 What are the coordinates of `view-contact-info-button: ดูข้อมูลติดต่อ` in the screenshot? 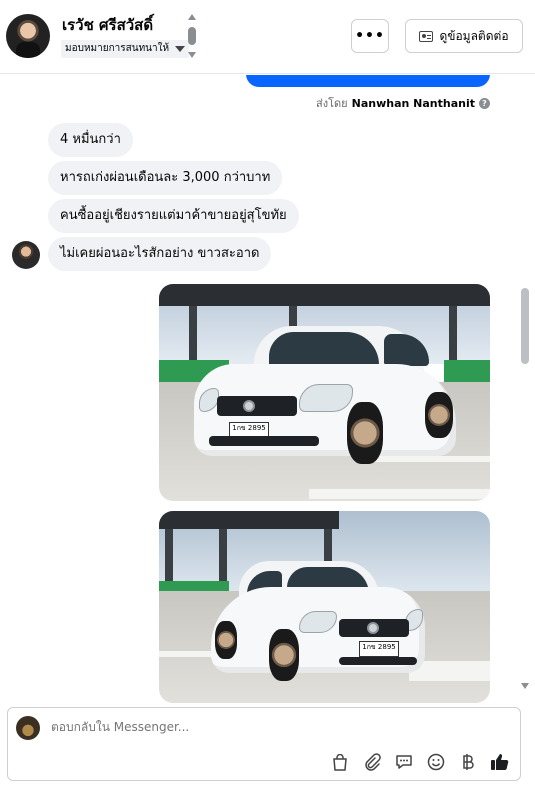 It's located at (464, 36).